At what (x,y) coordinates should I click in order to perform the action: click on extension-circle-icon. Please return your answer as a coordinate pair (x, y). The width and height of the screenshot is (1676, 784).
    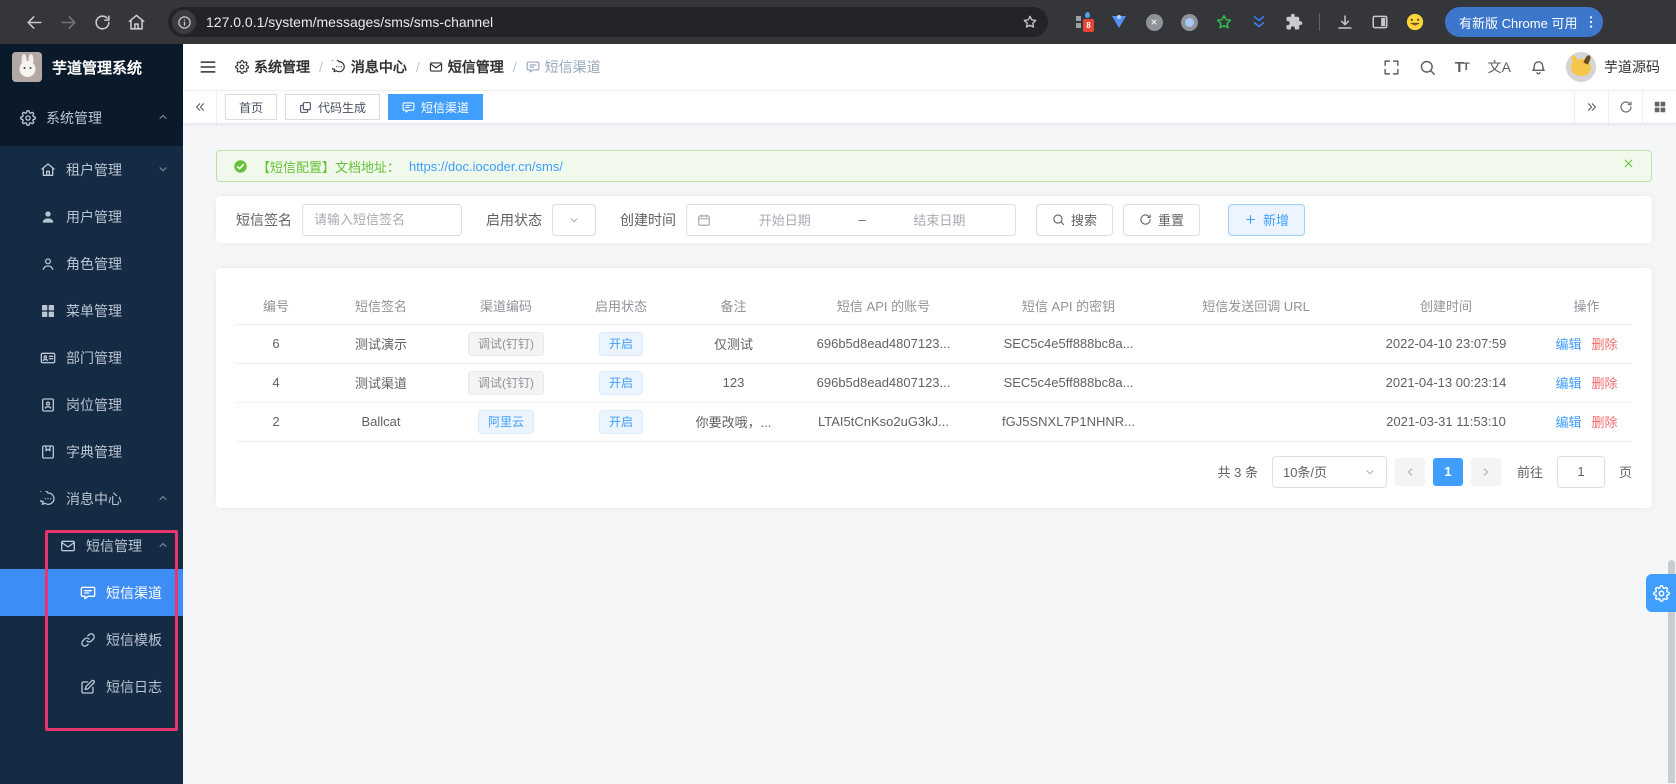
    Looking at the image, I should click on (1189, 22).